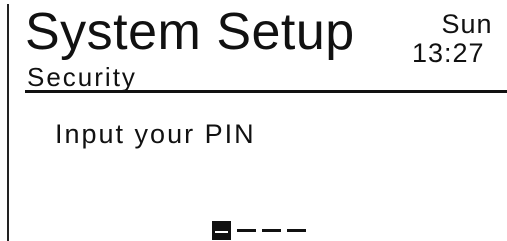  What do you see at coordinates (8, 122) in the screenshot?
I see `screen-left-border` at bounding box center [8, 122].